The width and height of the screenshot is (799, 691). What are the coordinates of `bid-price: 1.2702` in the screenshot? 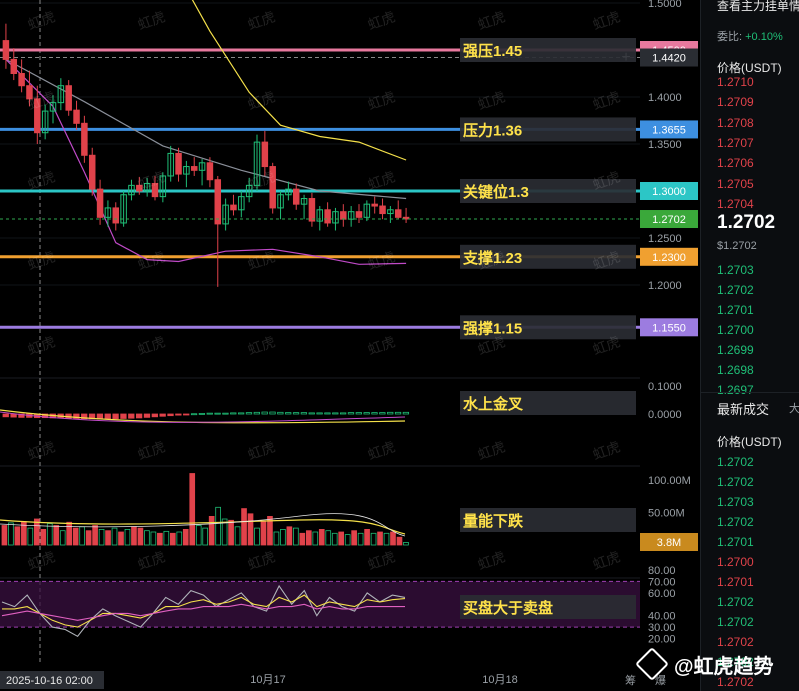 It's located at (735, 290).